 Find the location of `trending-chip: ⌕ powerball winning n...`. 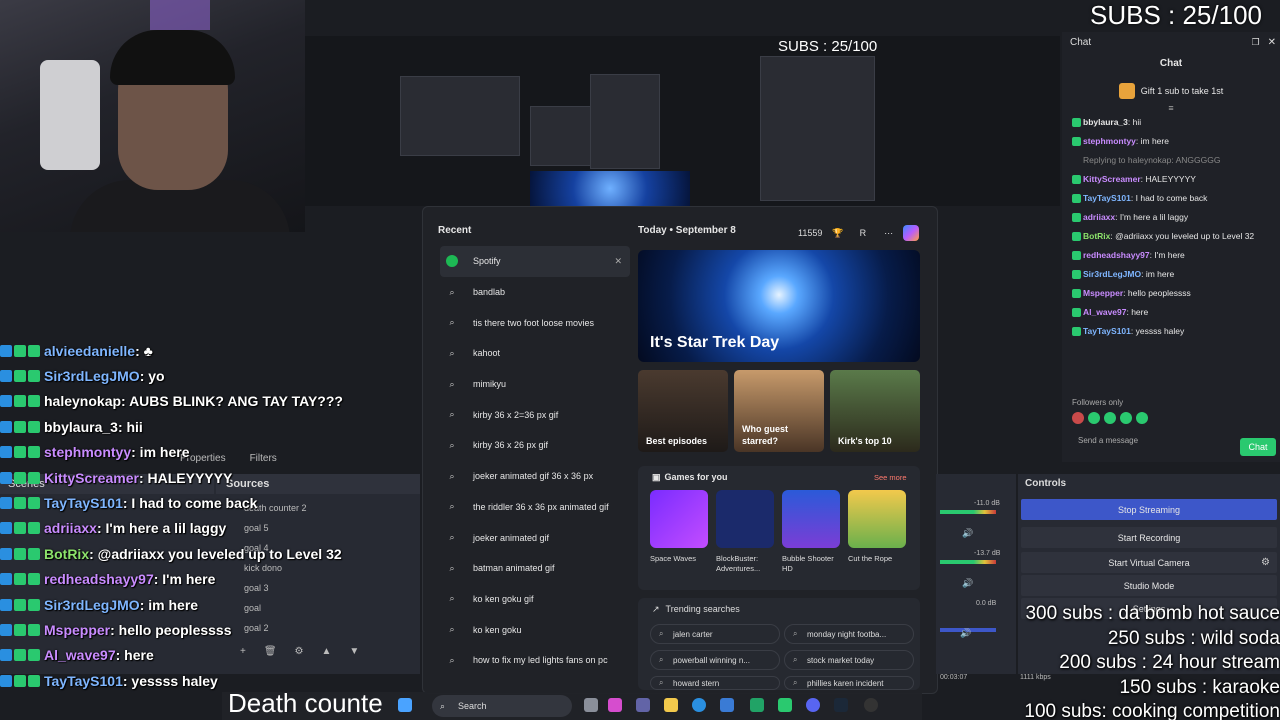

trending-chip: ⌕ powerball winning n... is located at coordinates (715, 660).